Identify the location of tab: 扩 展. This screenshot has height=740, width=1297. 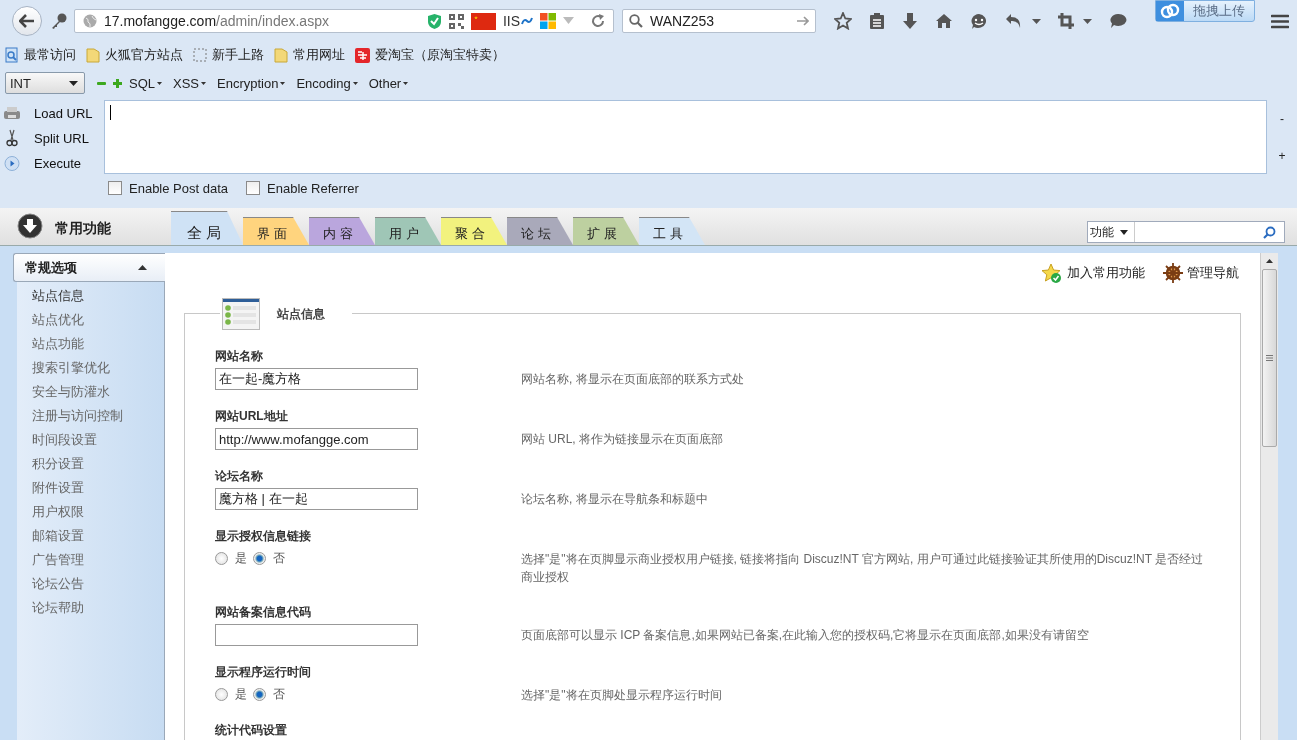
(606, 231).